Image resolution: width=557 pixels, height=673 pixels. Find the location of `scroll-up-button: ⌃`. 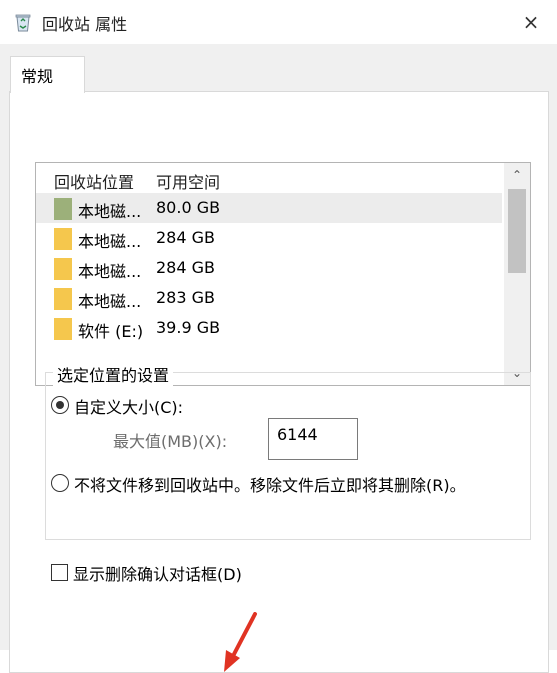

scroll-up-button: ⌃ is located at coordinates (517, 175).